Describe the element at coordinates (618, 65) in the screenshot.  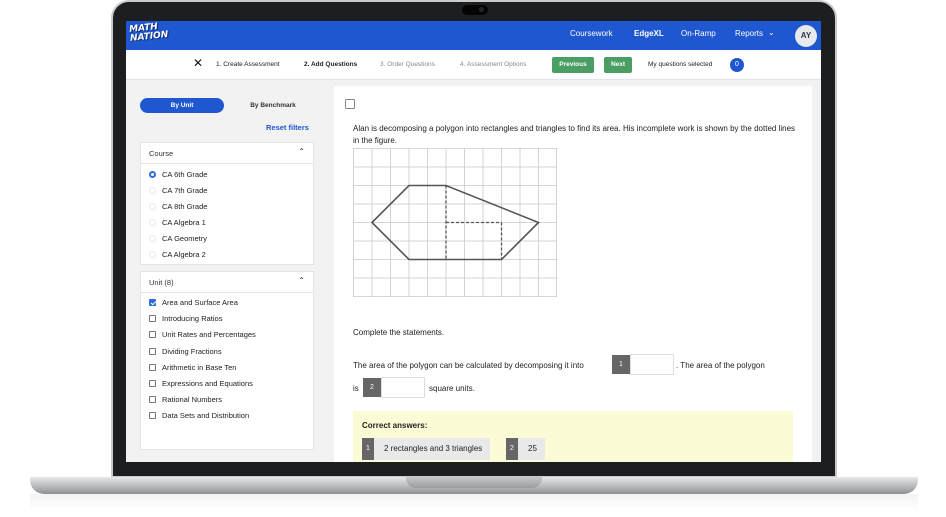
I see `next-button: Next` at that location.